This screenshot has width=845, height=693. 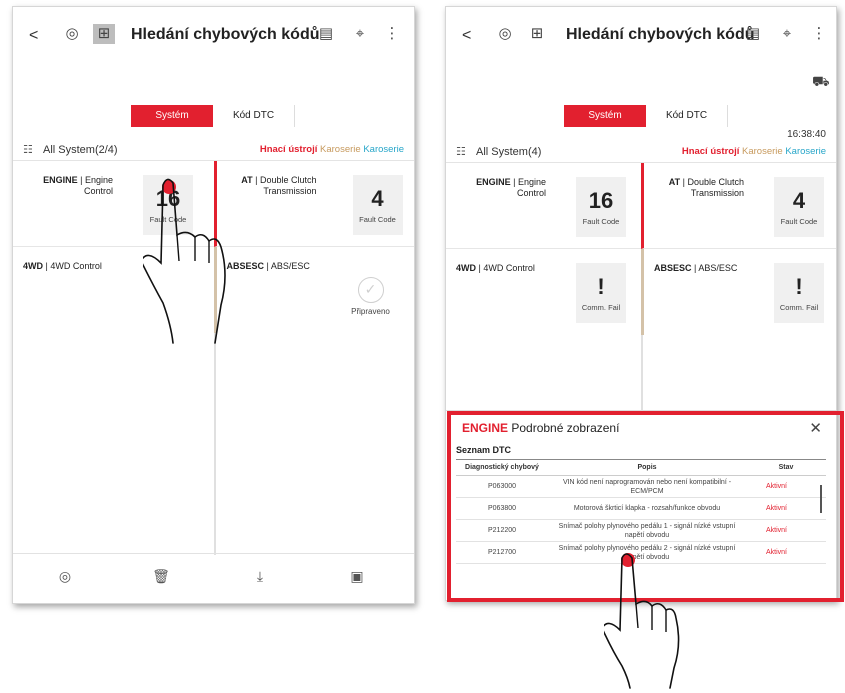 What do you see at coordinates (502, 530) in the screenshot?
I see `dtc-code: P212200` at bounding box center [502, 530].